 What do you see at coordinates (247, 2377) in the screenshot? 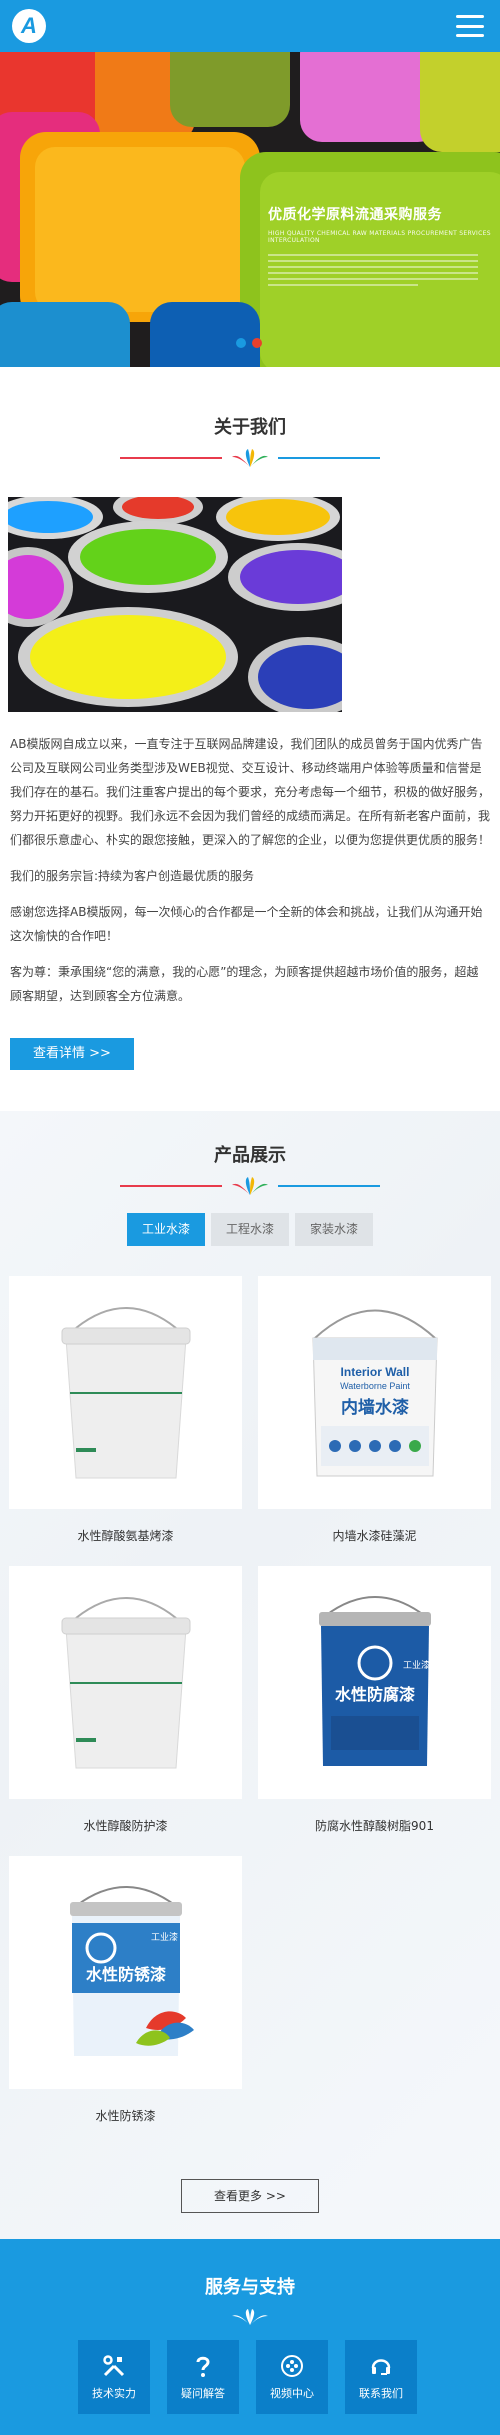
I see `service-list: 技术实力 疑问解答 视频中心 联系我们` at bounding box center [247, 2377].